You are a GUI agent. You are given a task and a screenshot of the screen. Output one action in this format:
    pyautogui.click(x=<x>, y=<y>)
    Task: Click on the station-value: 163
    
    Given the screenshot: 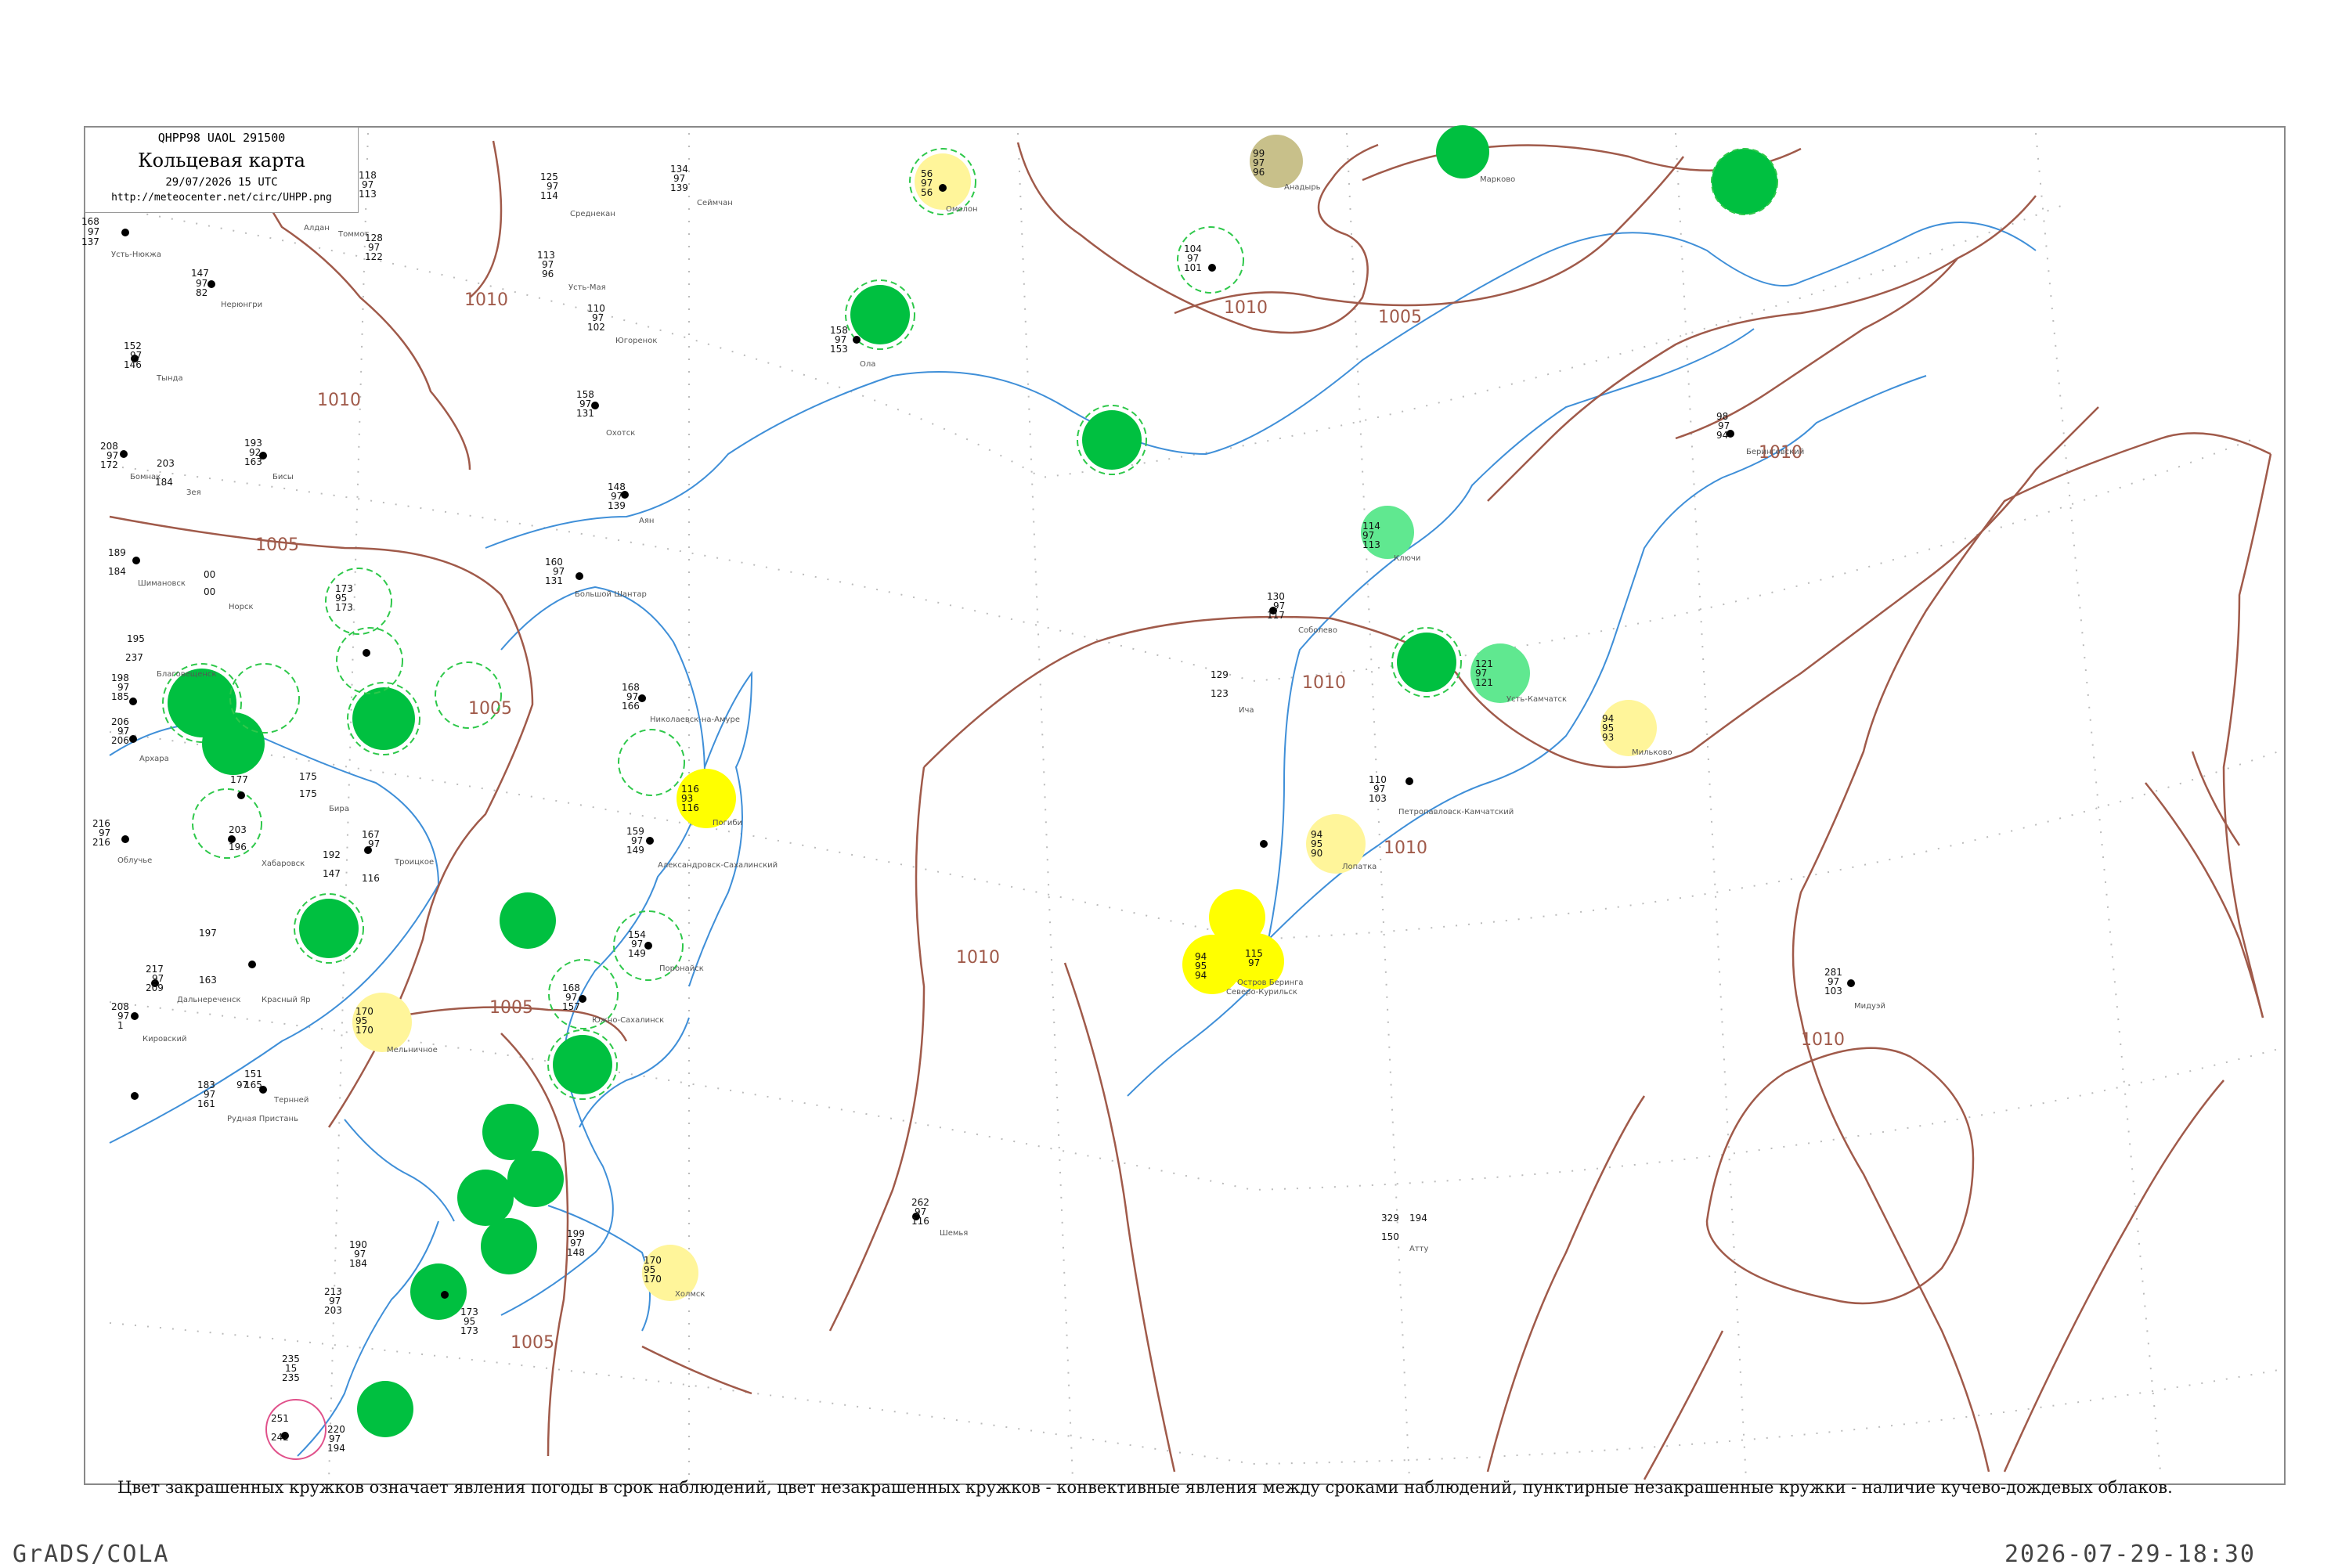 What is the action you would take?
    pyautogui.click(x=253, y=461)
    